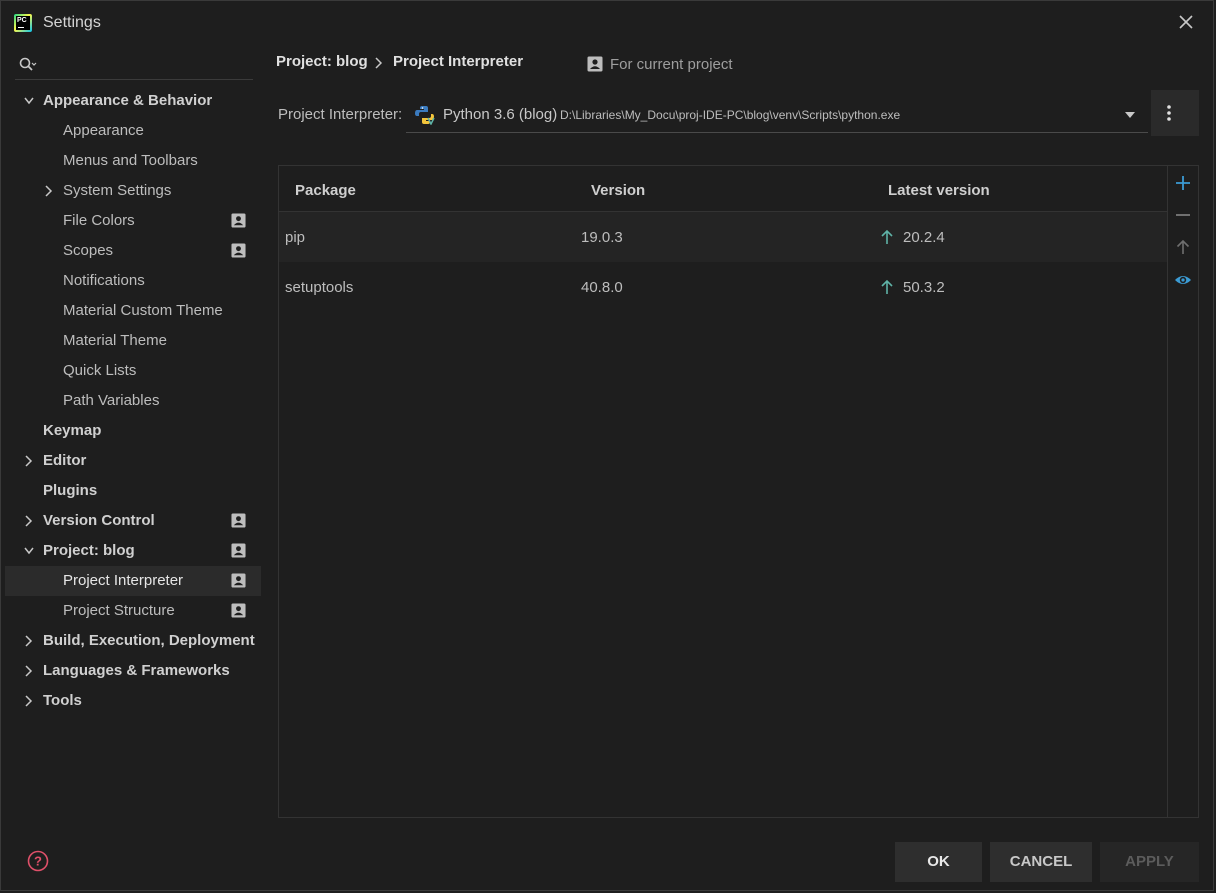  Describe the element at coordinates (99, 220) in the screenshot. I see `tree-item-label: File Colors` at that location.